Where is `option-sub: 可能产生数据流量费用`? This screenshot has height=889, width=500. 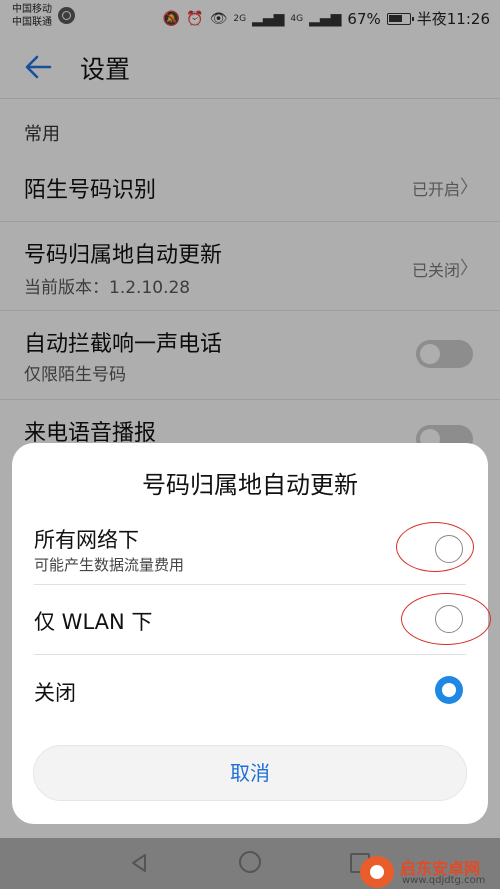
option-sub: 可能产生数据流量费用 is located at coordinates (109, 565).